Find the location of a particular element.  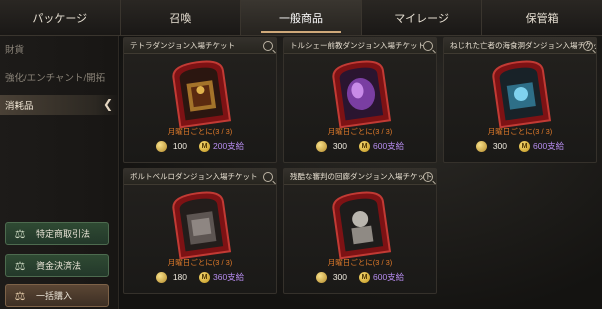

sidebar-item-enhance: 強化/エンチャント/開拓 is located at coordinates (59, 77).